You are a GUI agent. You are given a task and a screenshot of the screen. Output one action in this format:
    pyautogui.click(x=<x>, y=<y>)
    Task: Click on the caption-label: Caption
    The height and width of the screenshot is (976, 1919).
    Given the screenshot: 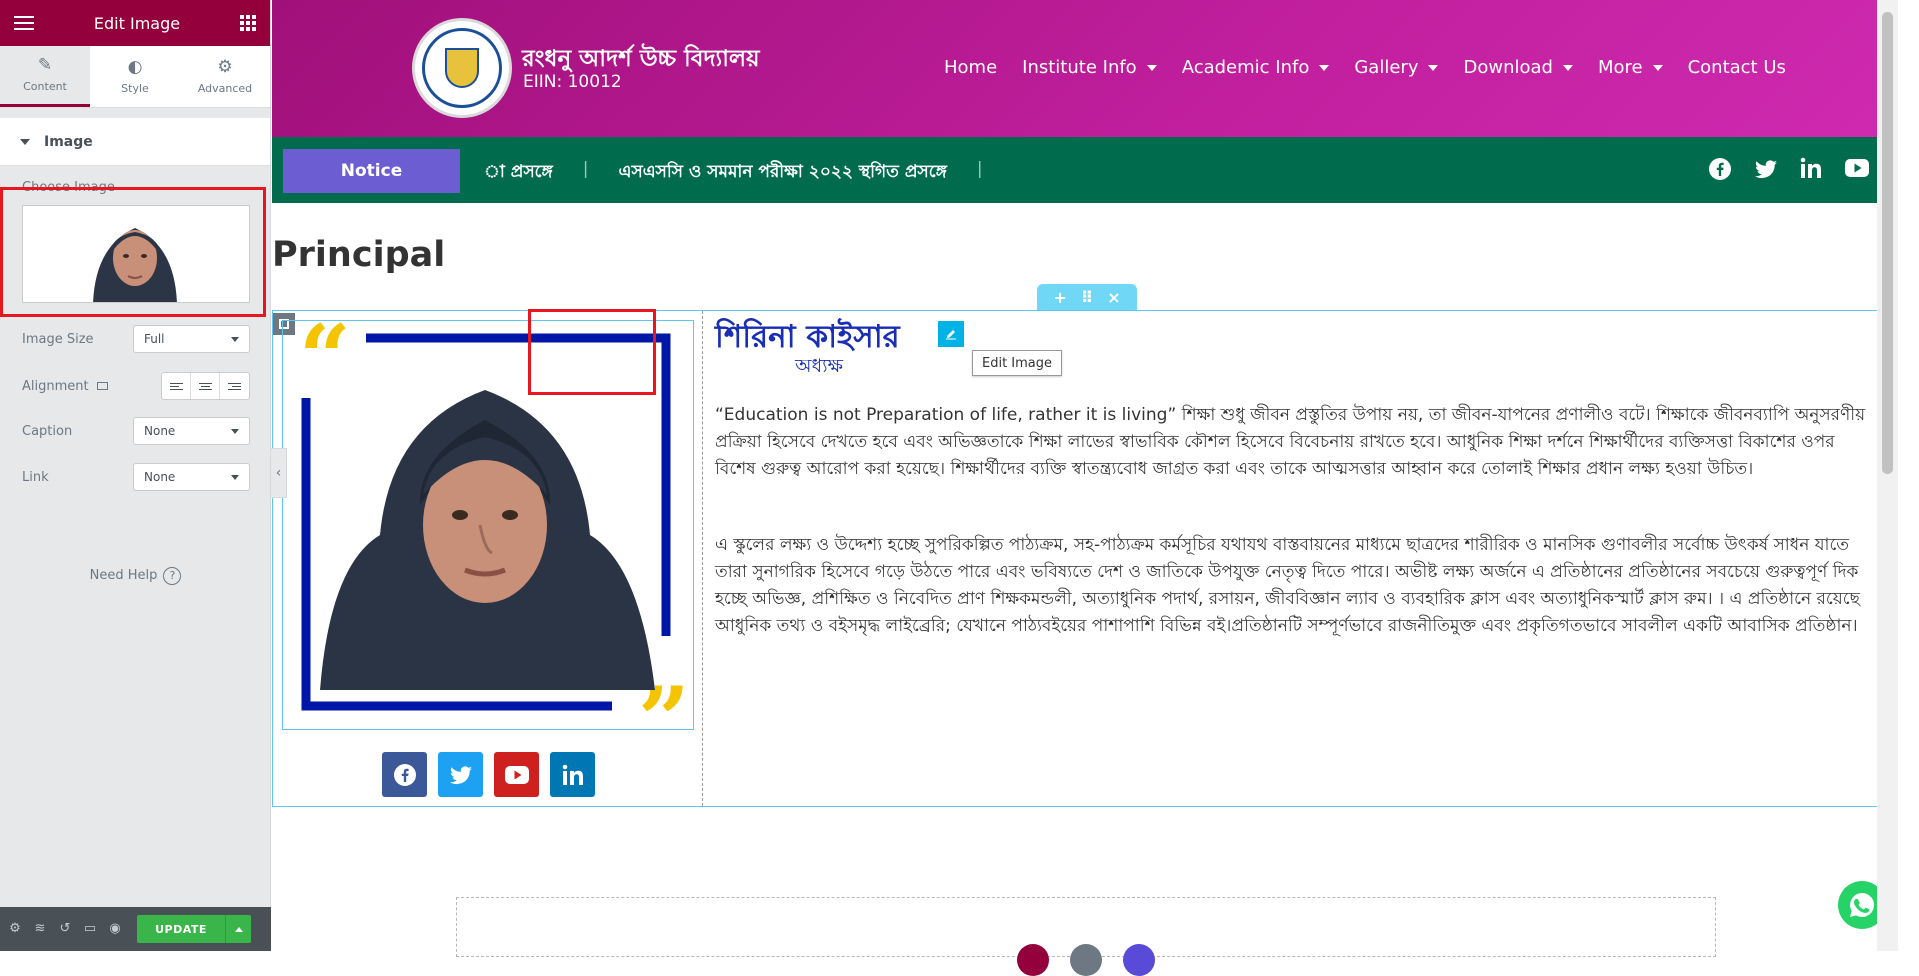 What is the action you would take?
    pyautogui.click(x=47, y=431)
    